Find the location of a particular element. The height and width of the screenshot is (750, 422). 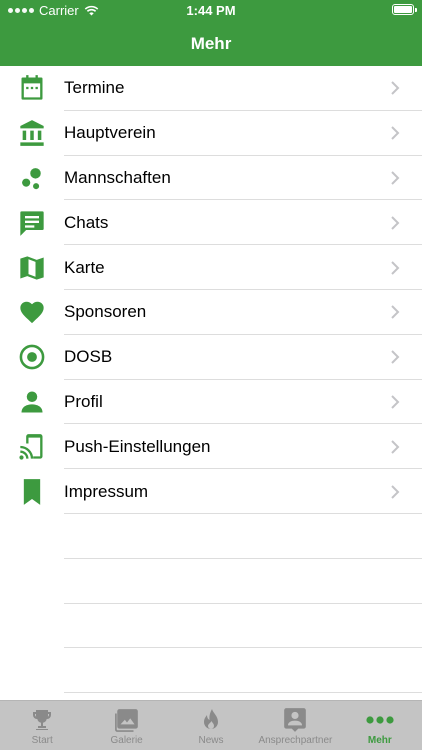

menu-item-sponsoren: Sponsoren is located at coordinates (211, 312).